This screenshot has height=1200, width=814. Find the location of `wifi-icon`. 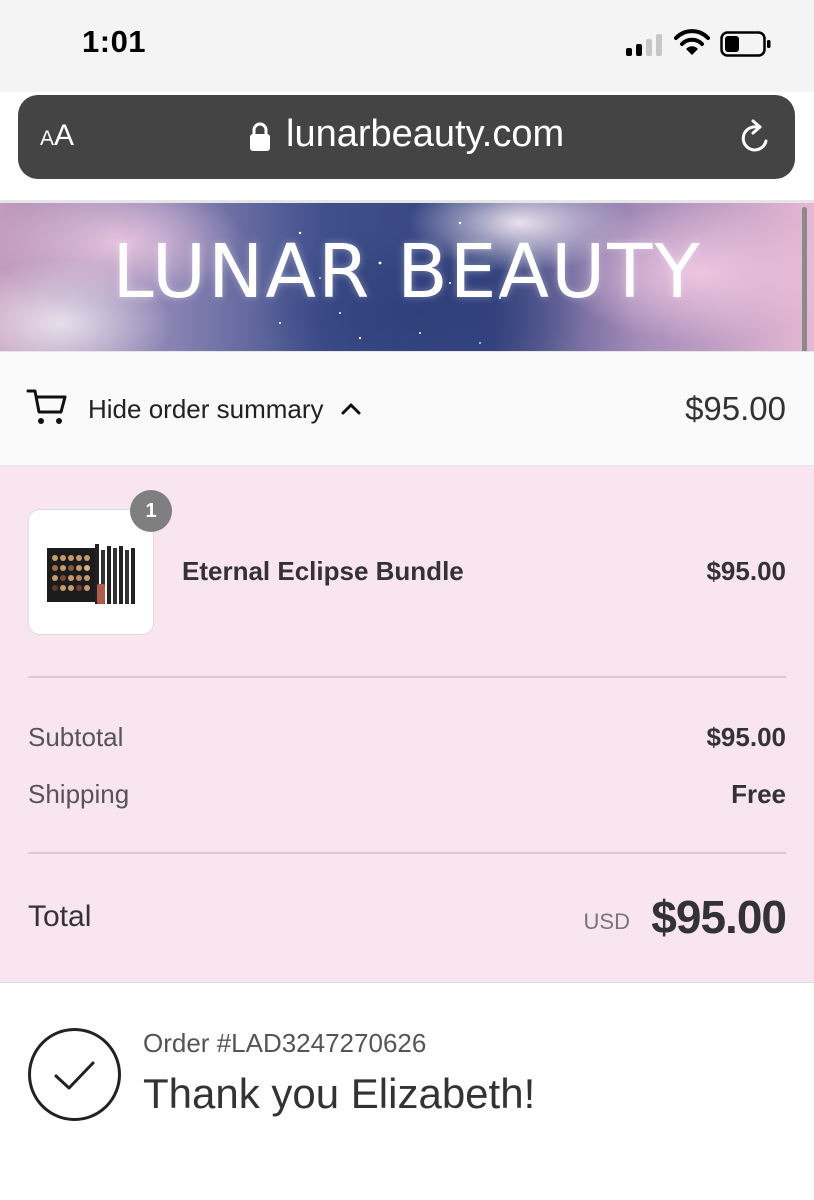

wifi-icon is located at coordinates (692, 42).